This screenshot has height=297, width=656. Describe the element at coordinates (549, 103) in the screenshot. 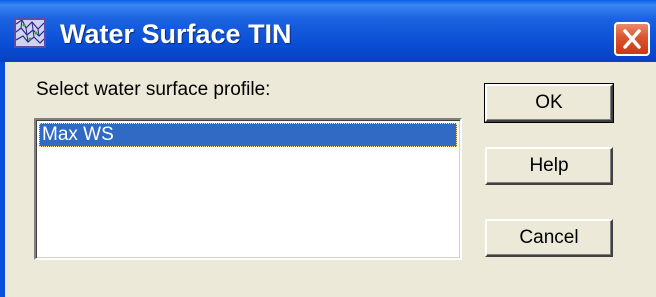

I see `ok-button: OK` at that location.